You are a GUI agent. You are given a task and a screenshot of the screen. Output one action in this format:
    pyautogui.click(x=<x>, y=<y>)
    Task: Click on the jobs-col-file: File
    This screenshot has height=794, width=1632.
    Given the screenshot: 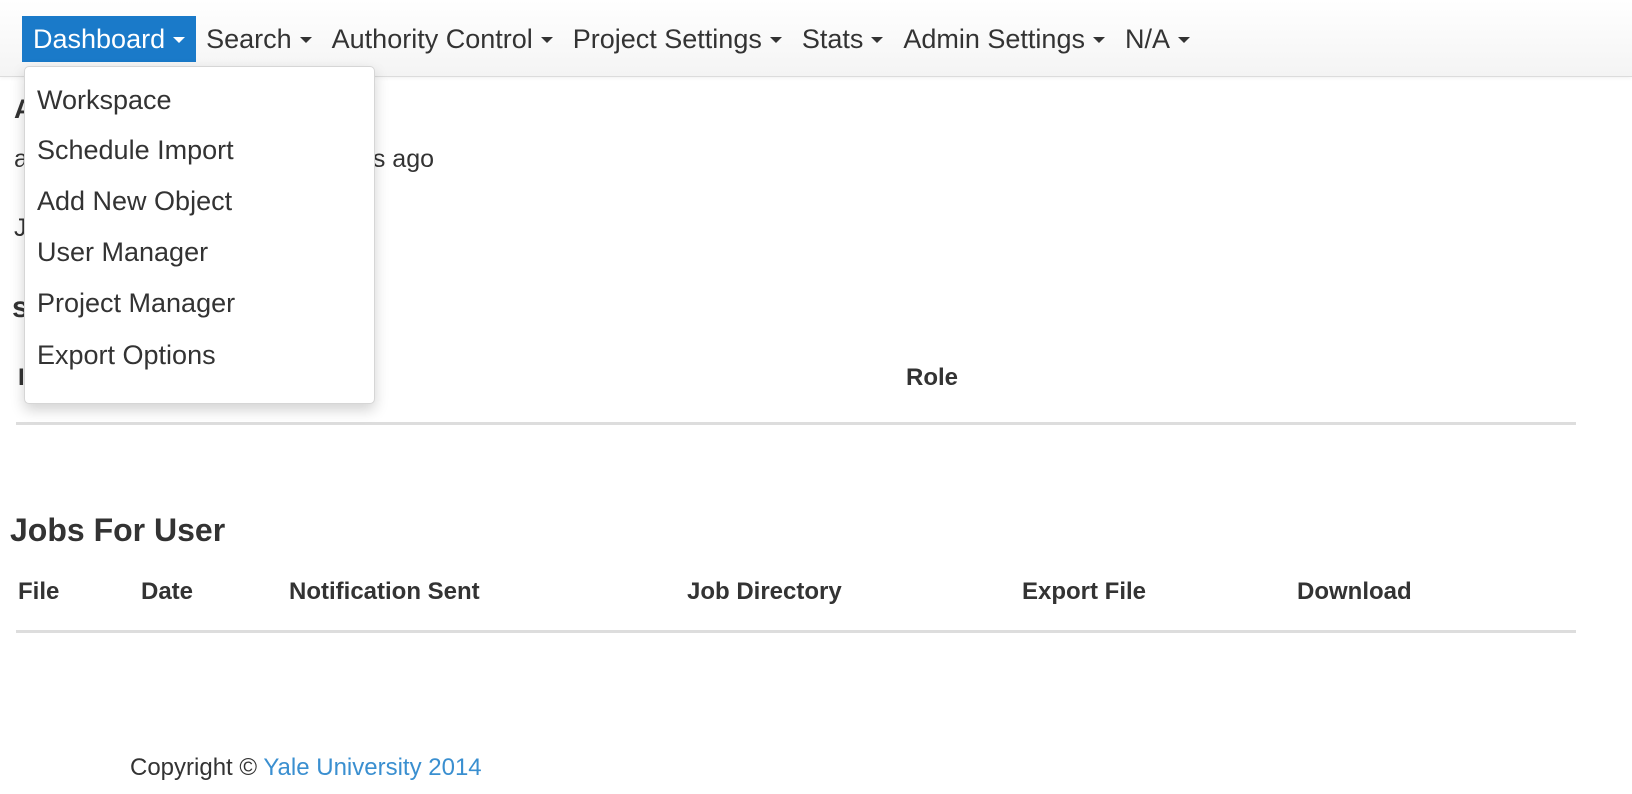 What is the action you would take?
    pyautogui.click(x=39, y=591)
    